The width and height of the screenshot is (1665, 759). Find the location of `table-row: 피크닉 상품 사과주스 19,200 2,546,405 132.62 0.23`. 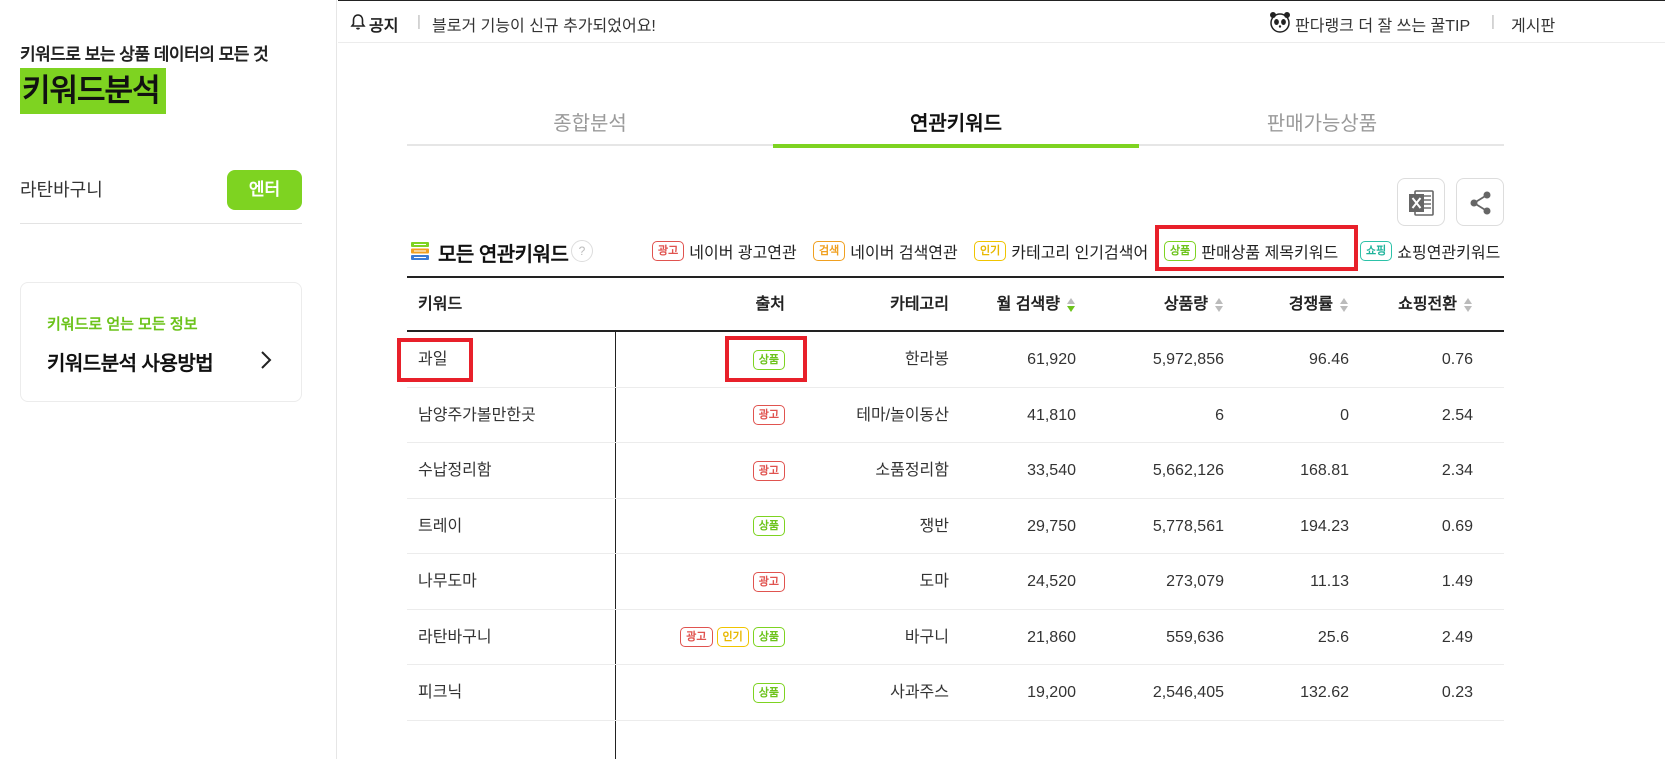

table-row: 피크닉 상품 사과주스 19,200 2,546,405 132.62 0.23 is located at coordinates (955, 693).